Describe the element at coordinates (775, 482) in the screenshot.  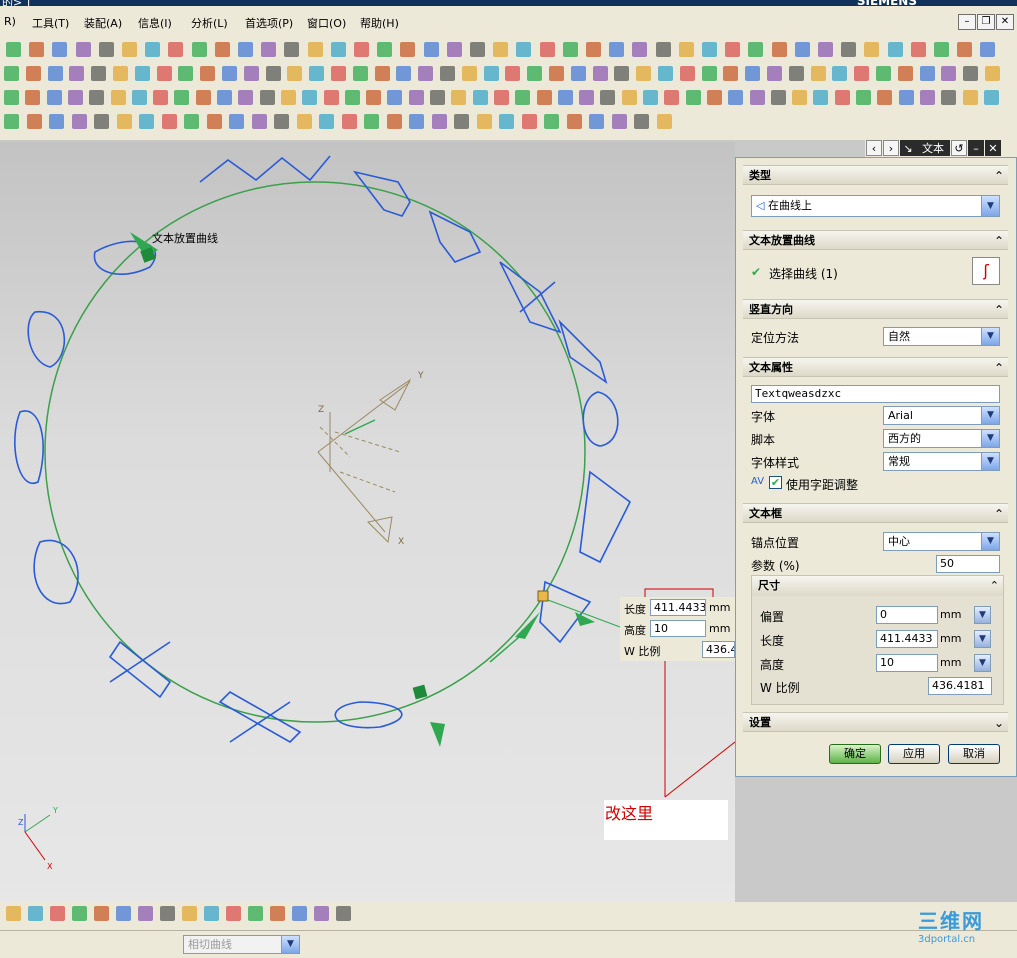
I see `kerning-checkbox: ✔` at that location.